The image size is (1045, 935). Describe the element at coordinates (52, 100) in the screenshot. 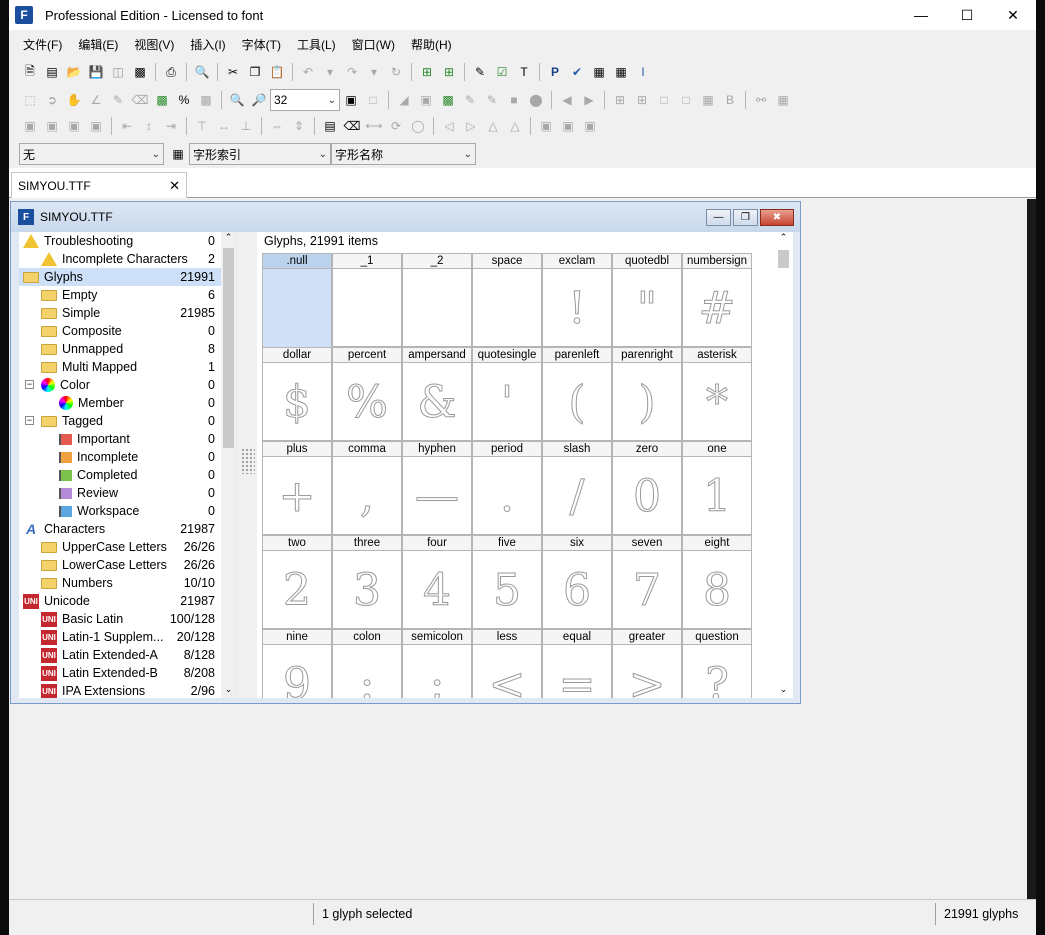

I see `lasso-icon: ➲` at that location.